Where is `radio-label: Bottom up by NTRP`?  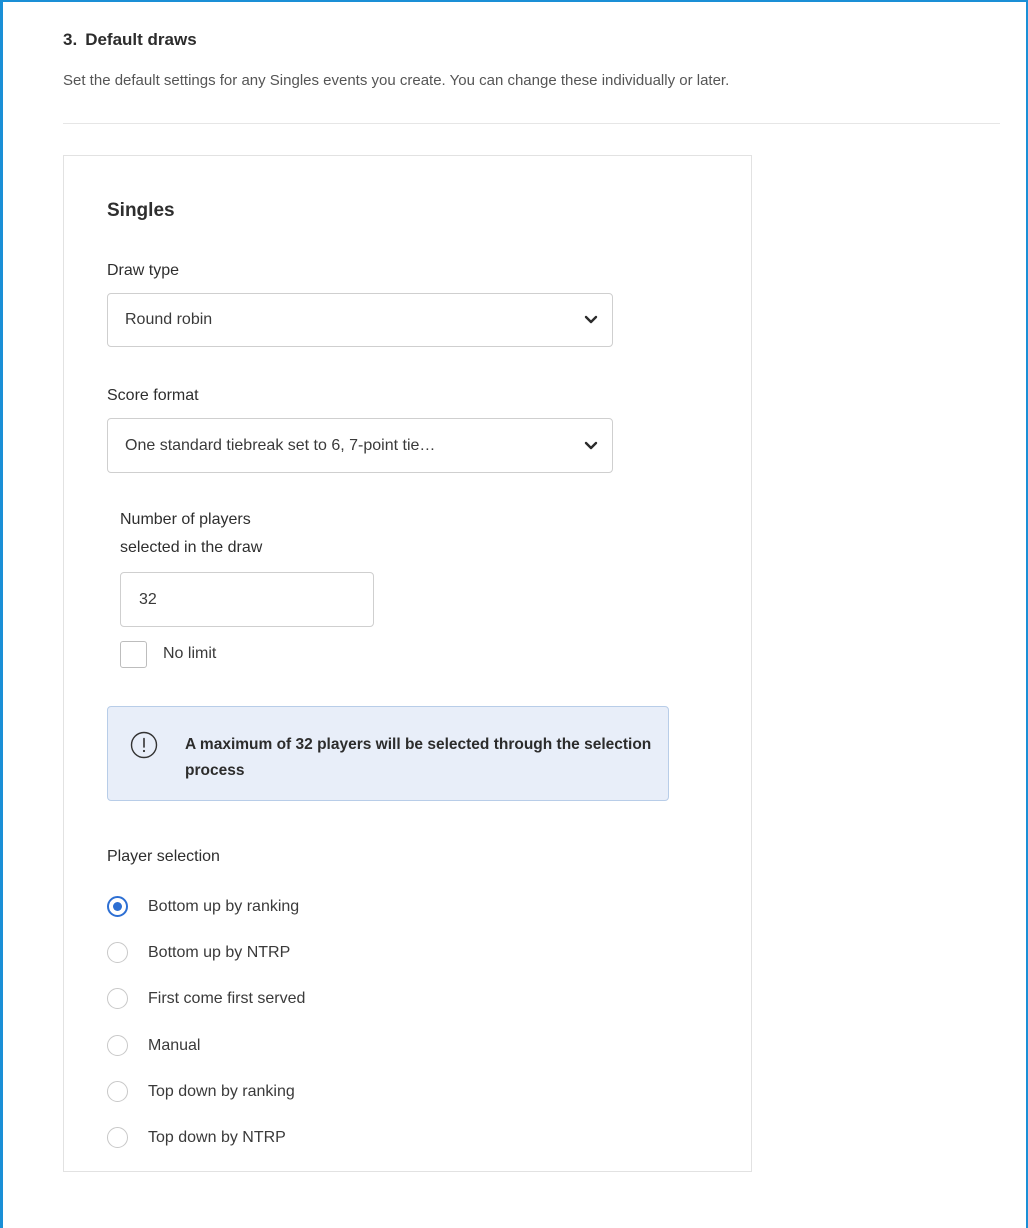 radio-label: Bottom up by NTRP is located at coordinates (219, 952).